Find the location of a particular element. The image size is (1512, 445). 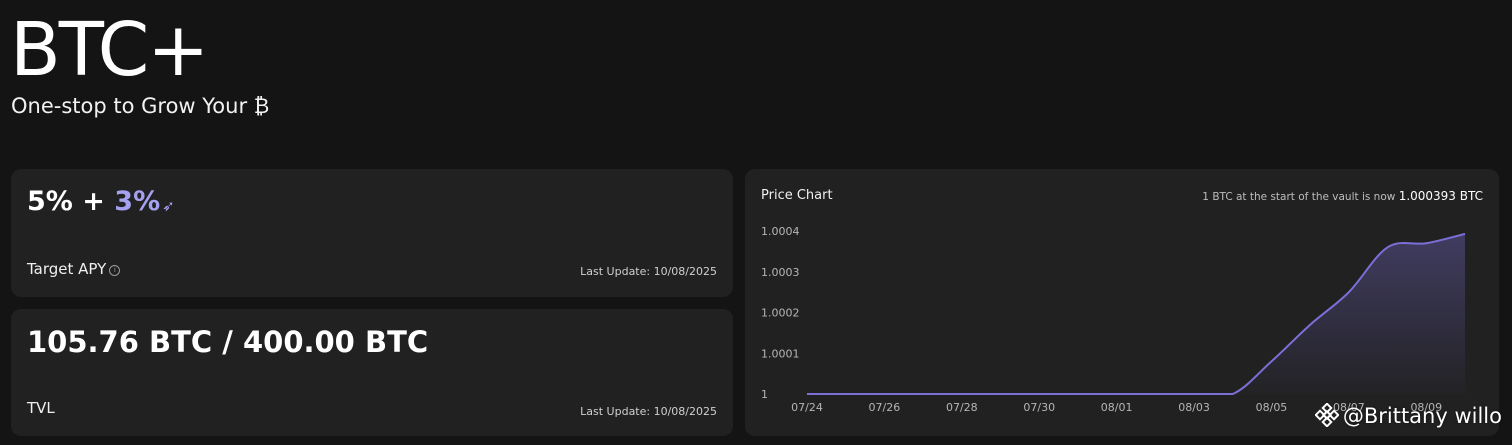

x-tick-label: 08/05 is located at coordinates (1272, 407).